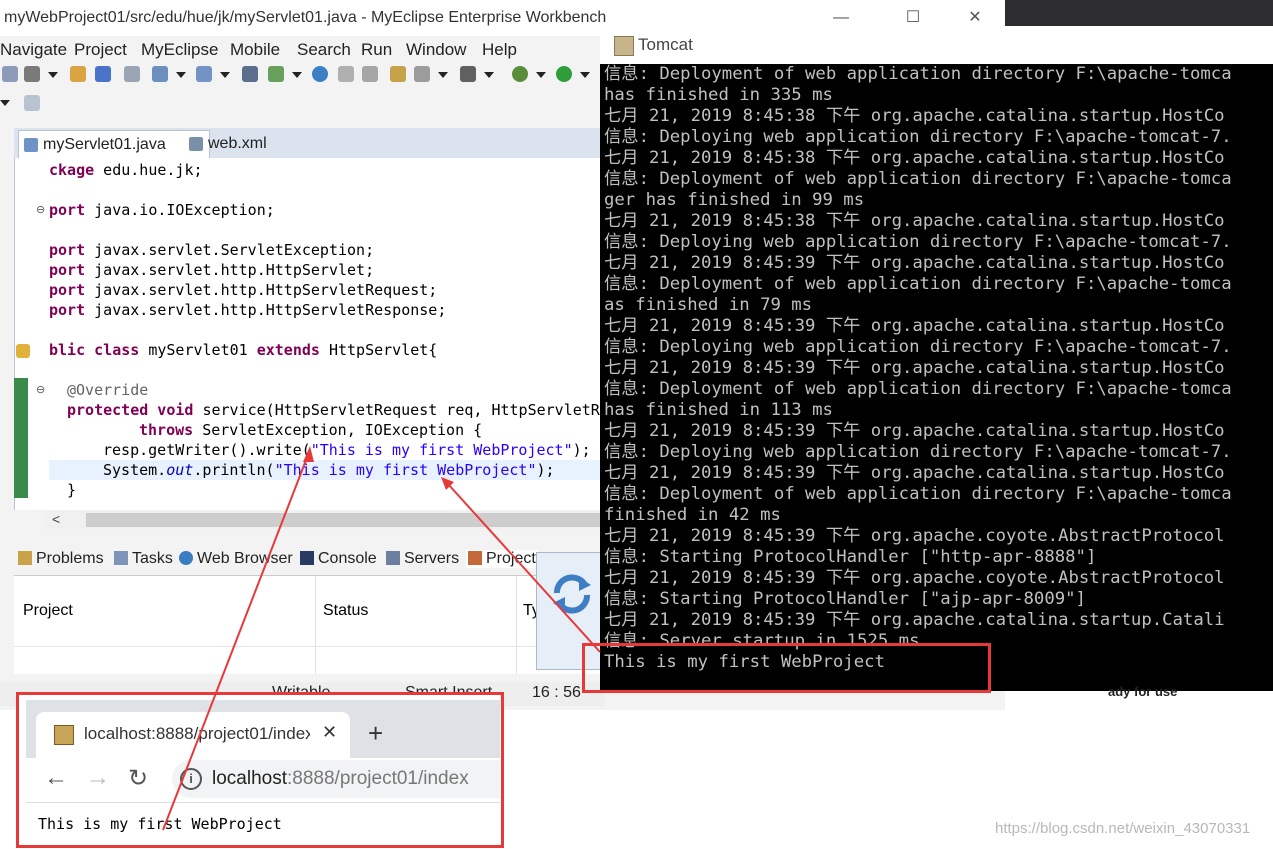  What do you see at coordinates (308, 454) in the screenshot?
I see `arrowhead` at bounding box center [308, 454].